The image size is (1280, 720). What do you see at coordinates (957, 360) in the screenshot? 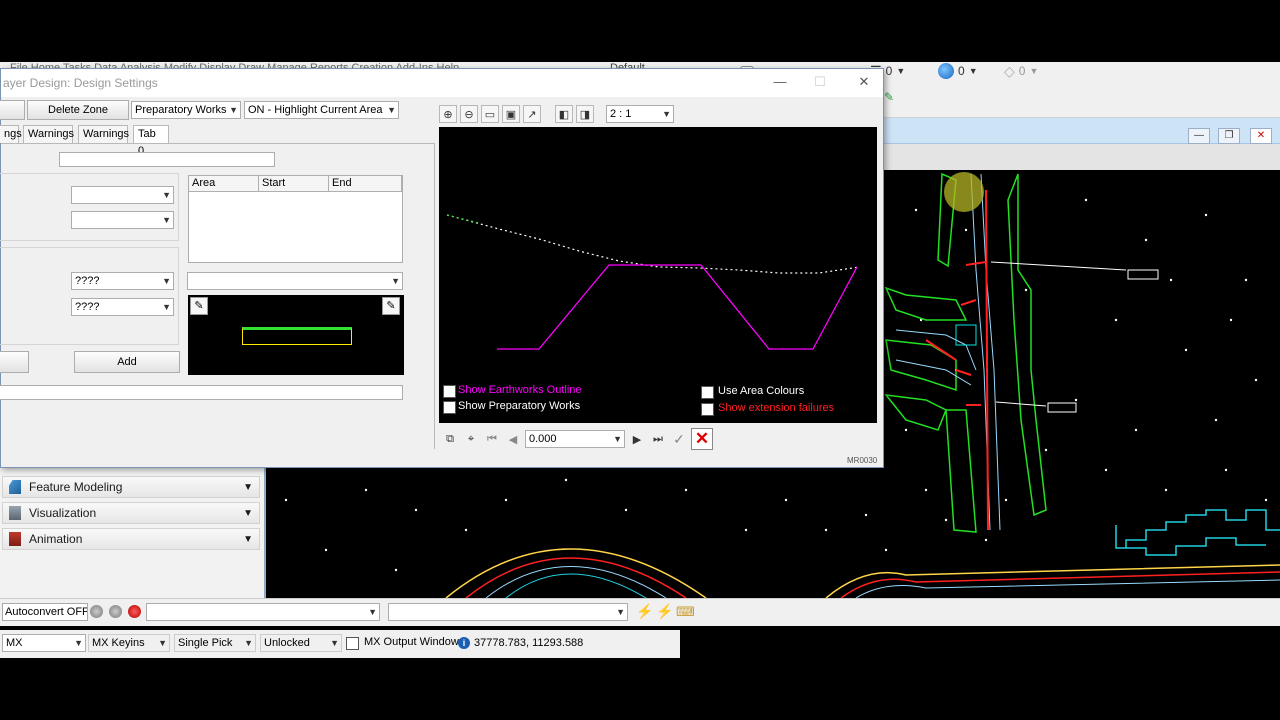
I see `extension-failure-marks` at bounding box center [957, 360].